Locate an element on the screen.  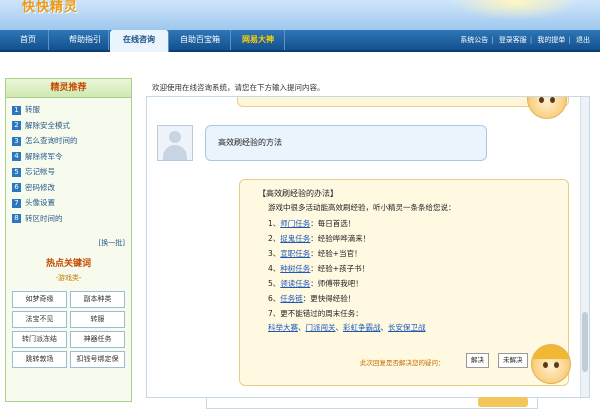
answer-line: 1、师门任务：每日首选！ is located at coordinates (312, 223).